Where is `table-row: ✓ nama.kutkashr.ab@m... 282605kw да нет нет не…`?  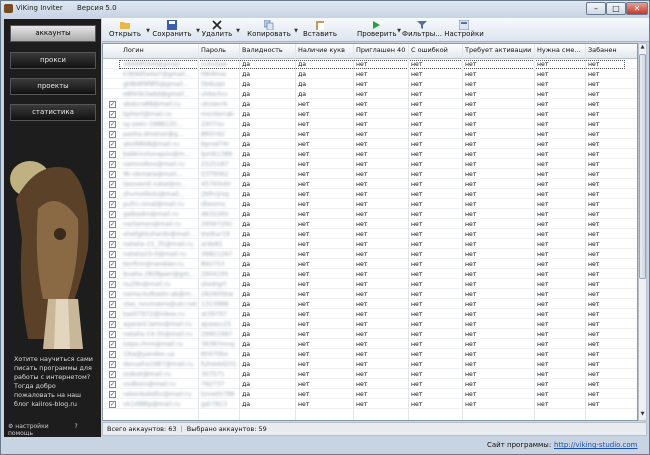 table-row: ✓ nama.kutkashr.ab@m... 282605kw да нет нет не… is located at coordinates (370, 294).